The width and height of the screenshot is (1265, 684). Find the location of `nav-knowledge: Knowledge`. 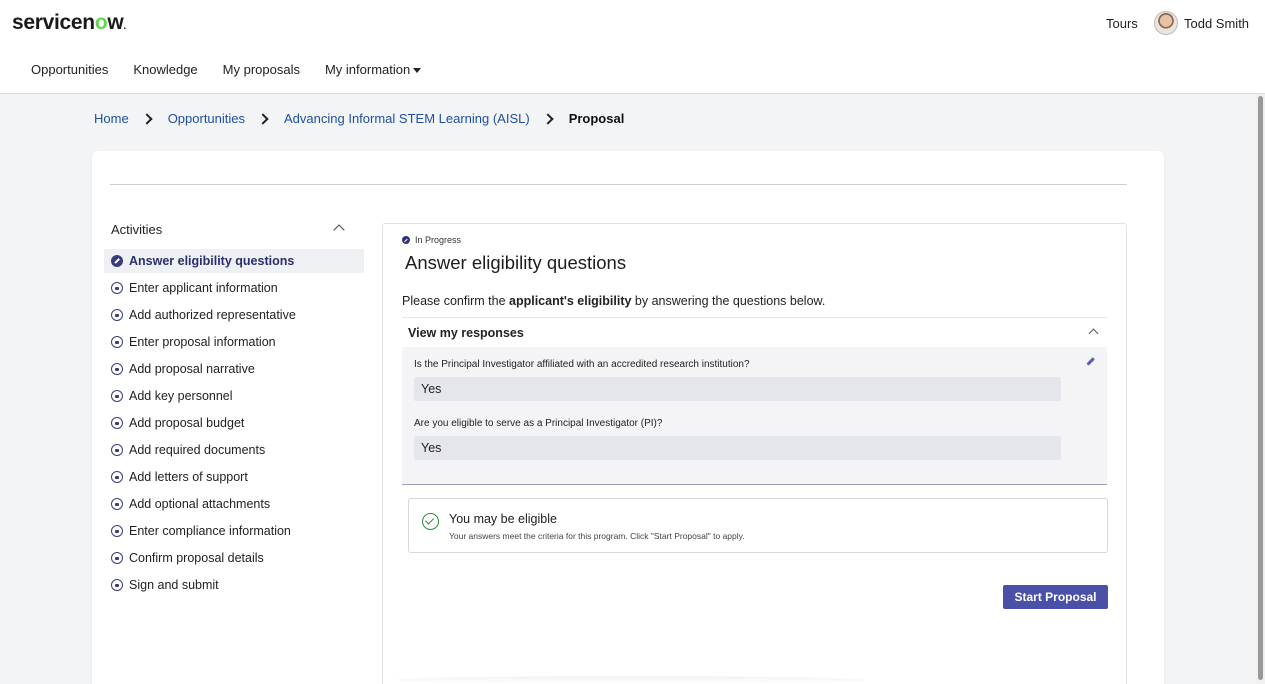

nav-knowledge: Knowledge is located at coordinates (165, 69).